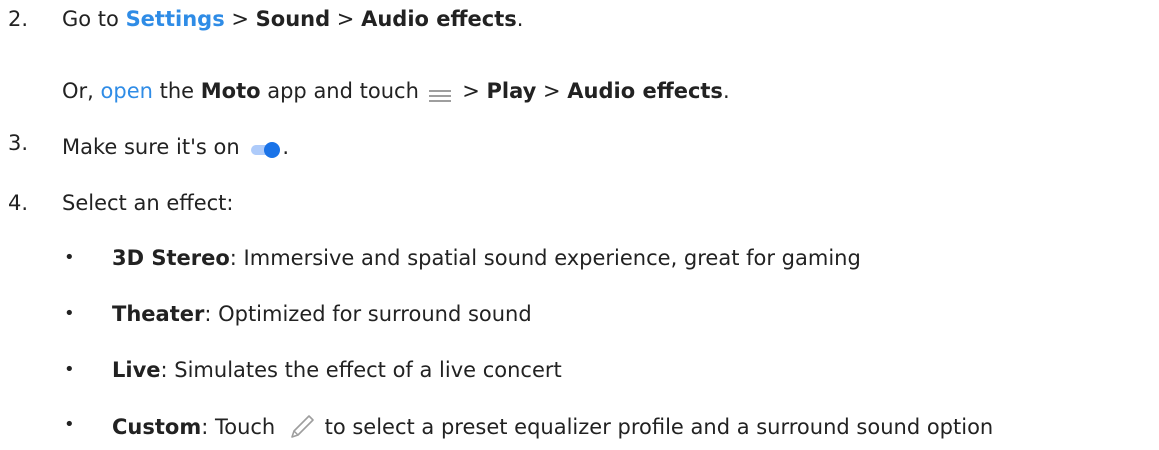 This screenshot has height=450, width=1159. I want to click on step-text: Make sure it's on ., so click(175, 147).